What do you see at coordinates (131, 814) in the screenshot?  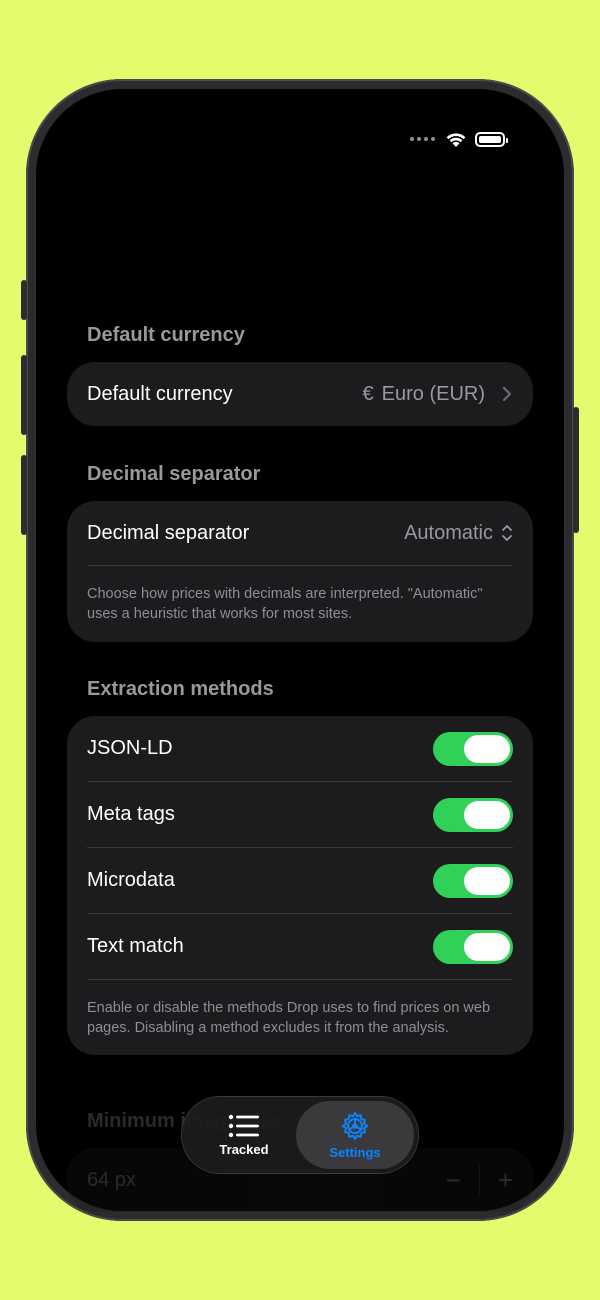 I see `method-label: Meta tags` at bounding box center [131, 814].